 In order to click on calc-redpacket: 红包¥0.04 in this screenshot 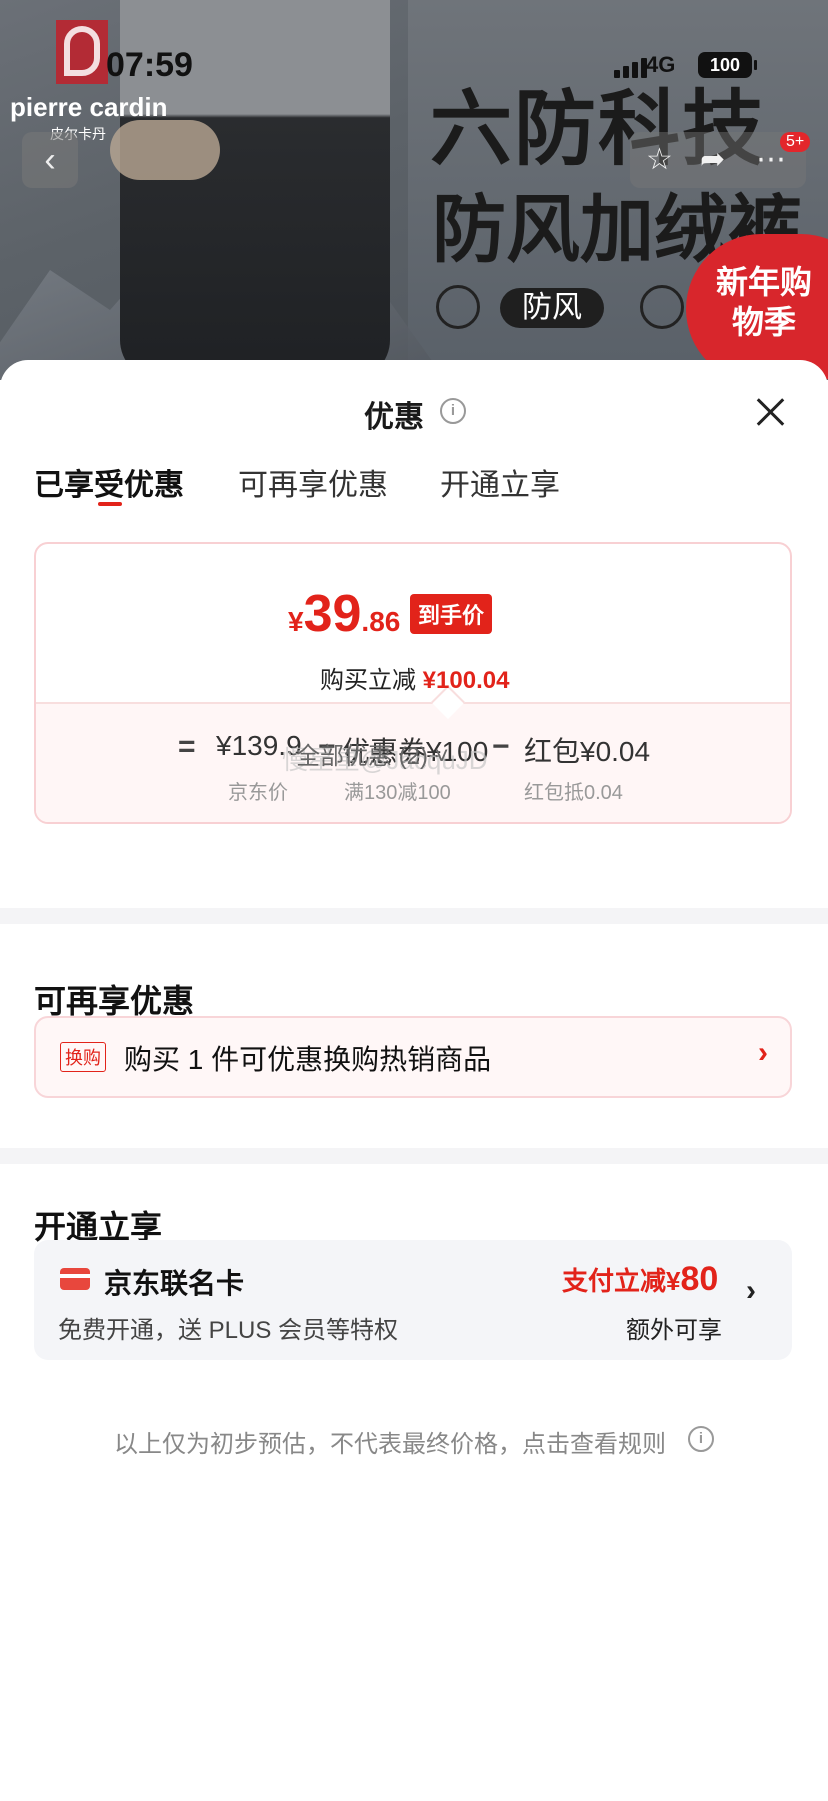, I will do `click(587, 751)`.